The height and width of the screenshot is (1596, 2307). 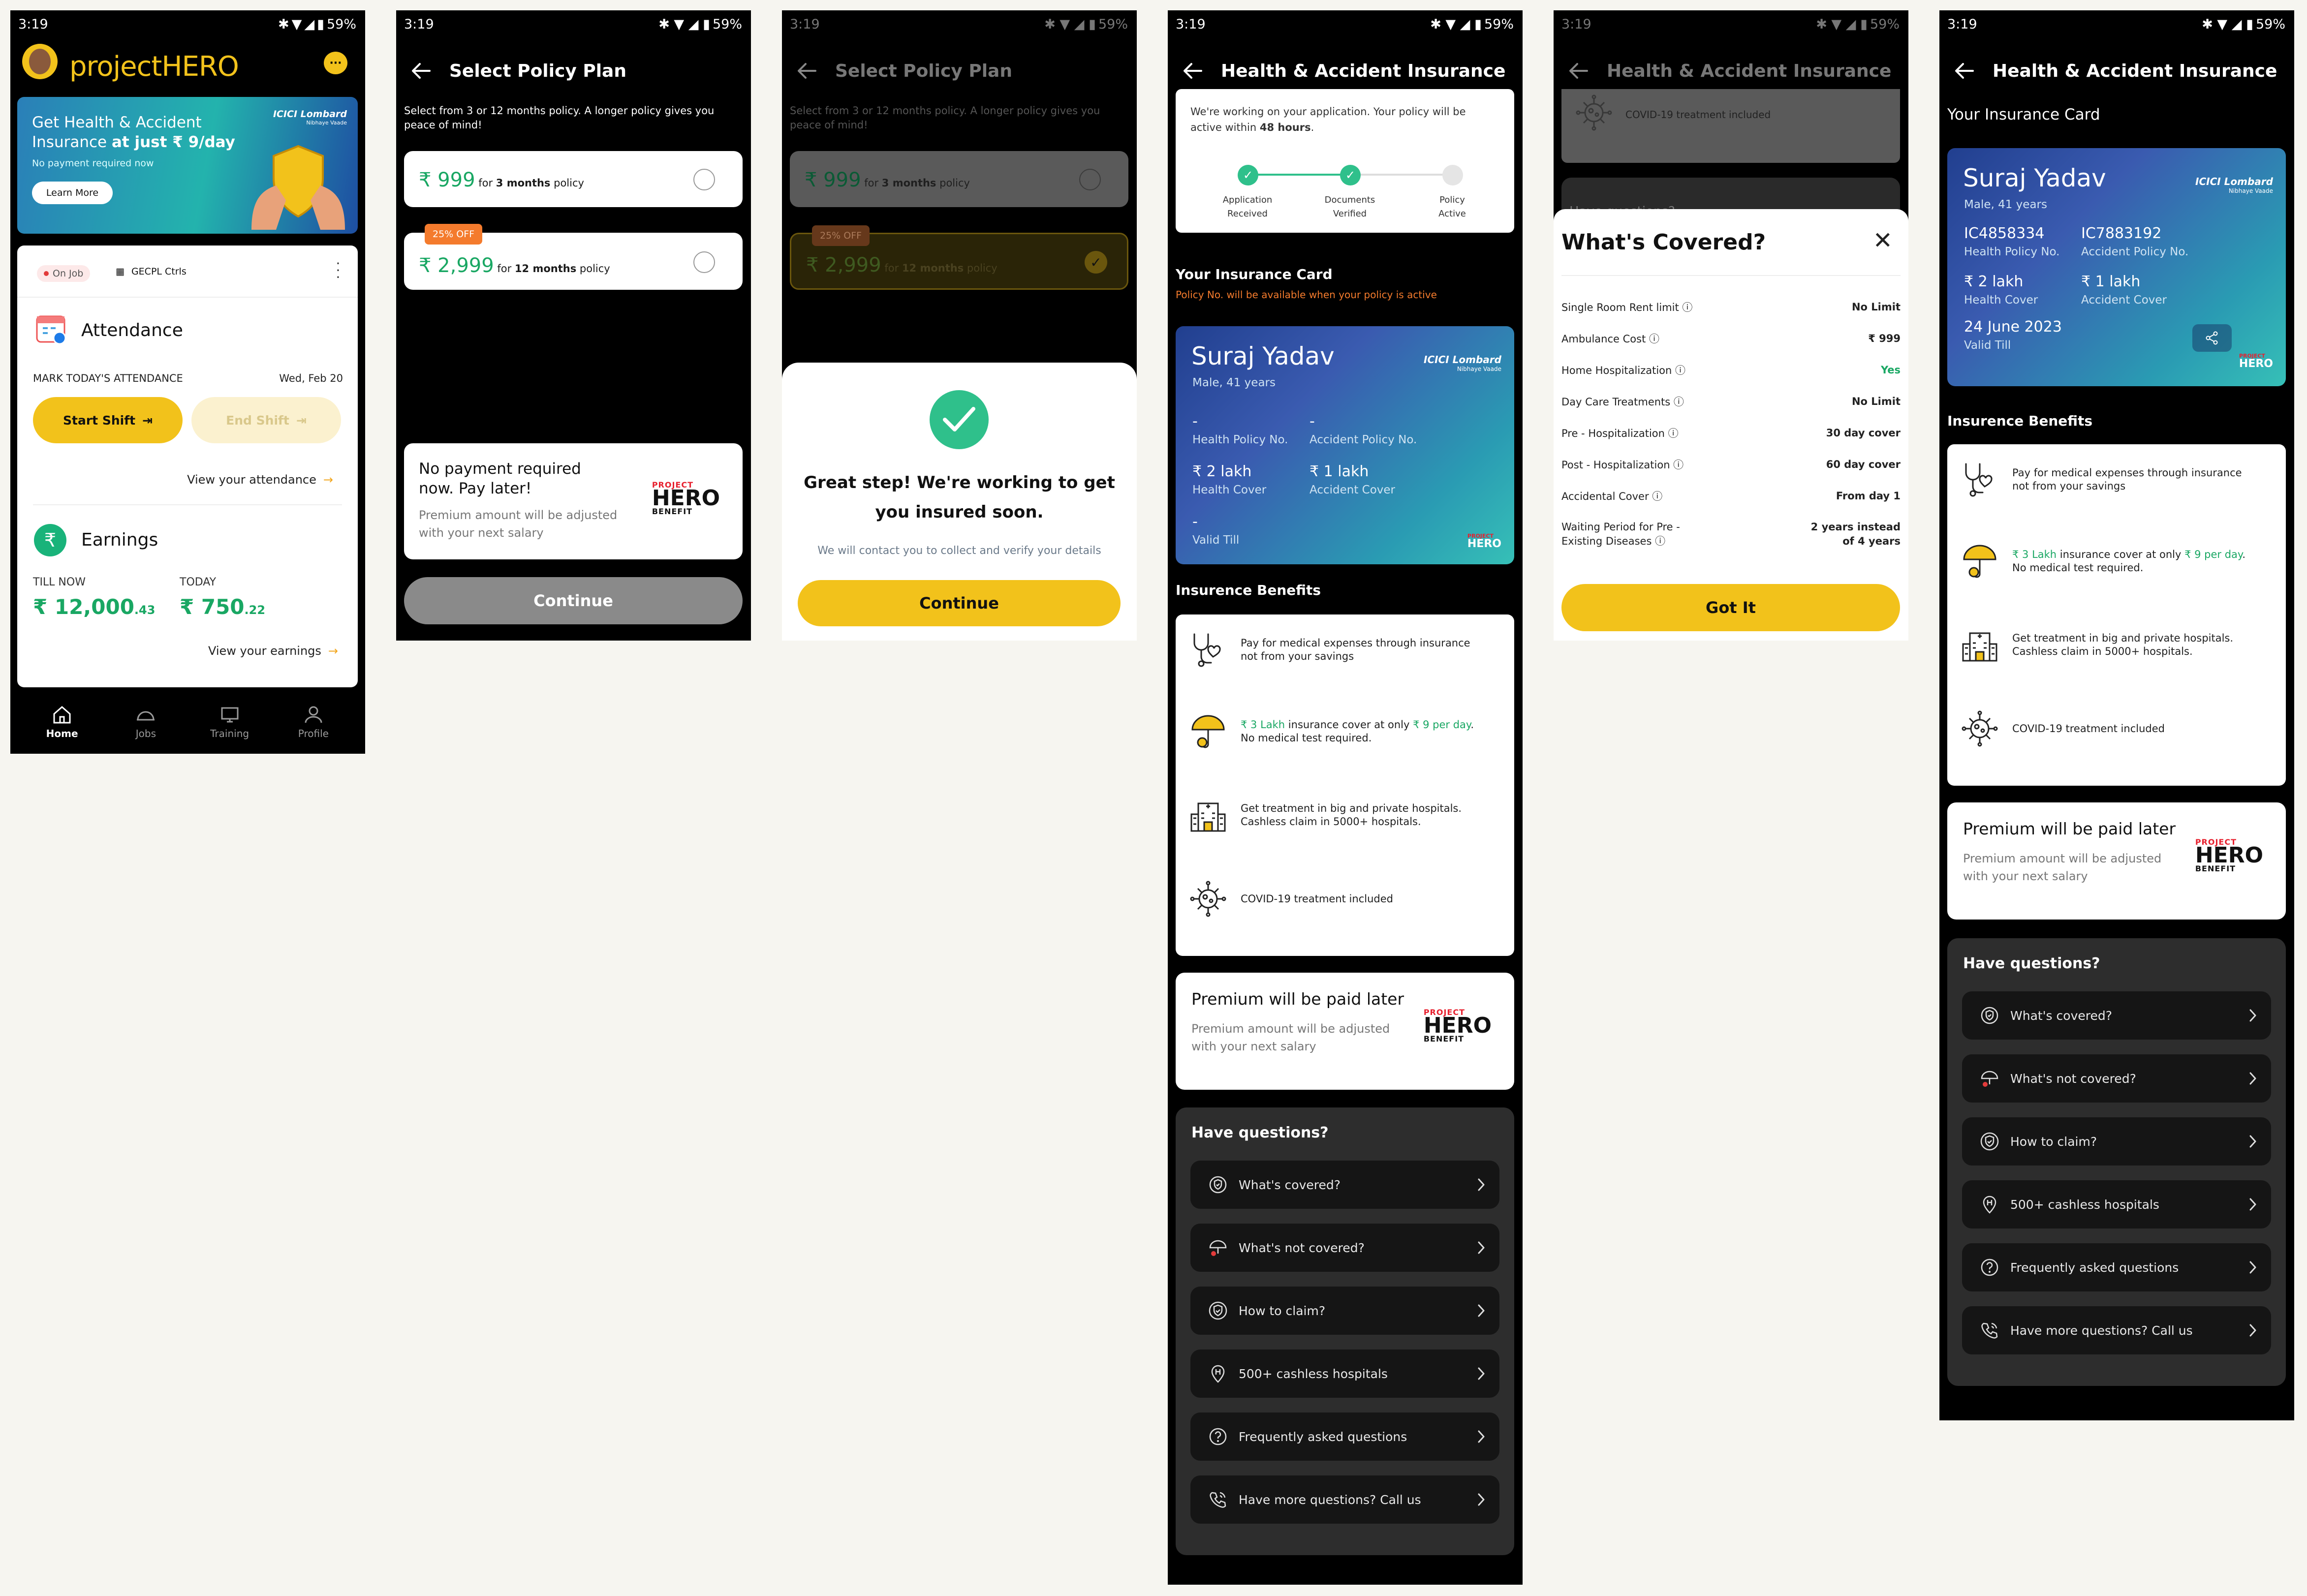 I want to click on close-icon: ✕, so click(x=1883, y=241).